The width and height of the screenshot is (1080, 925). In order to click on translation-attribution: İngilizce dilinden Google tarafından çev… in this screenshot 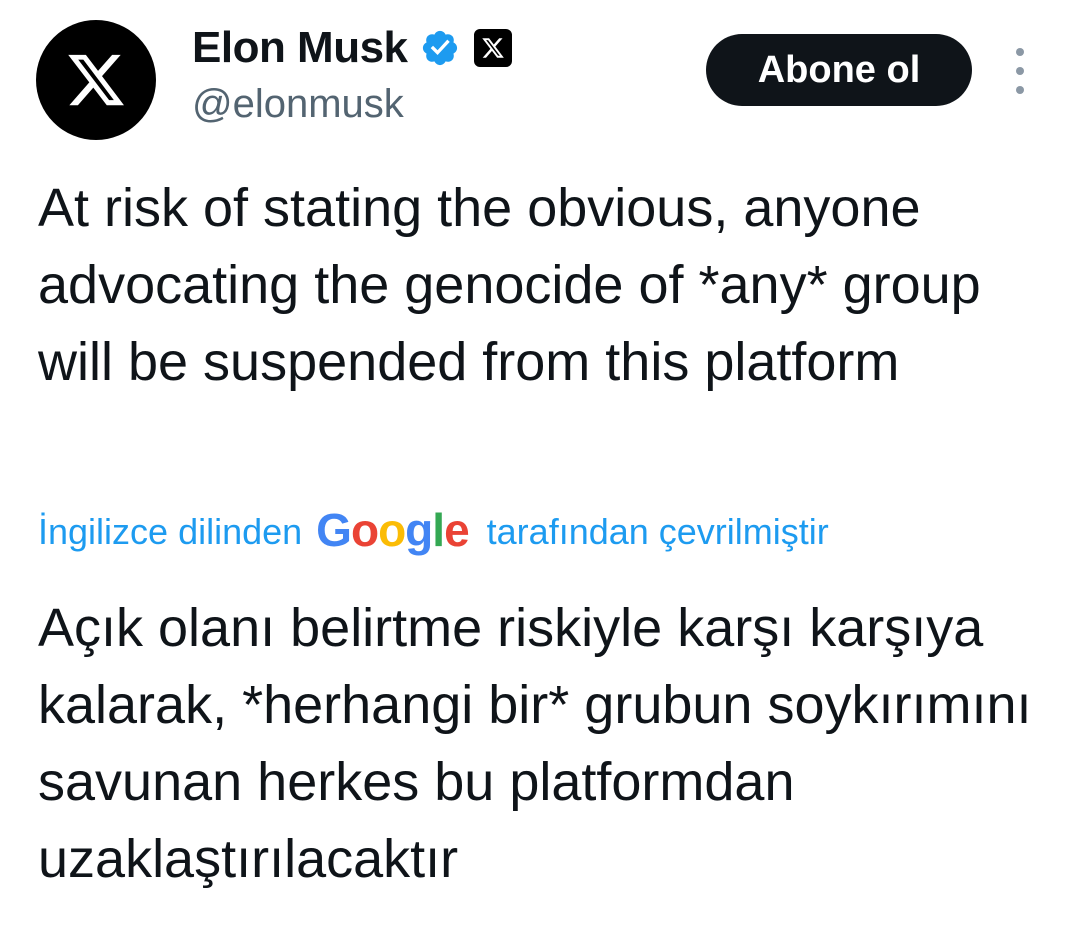, I will do `click(433, 532)`.